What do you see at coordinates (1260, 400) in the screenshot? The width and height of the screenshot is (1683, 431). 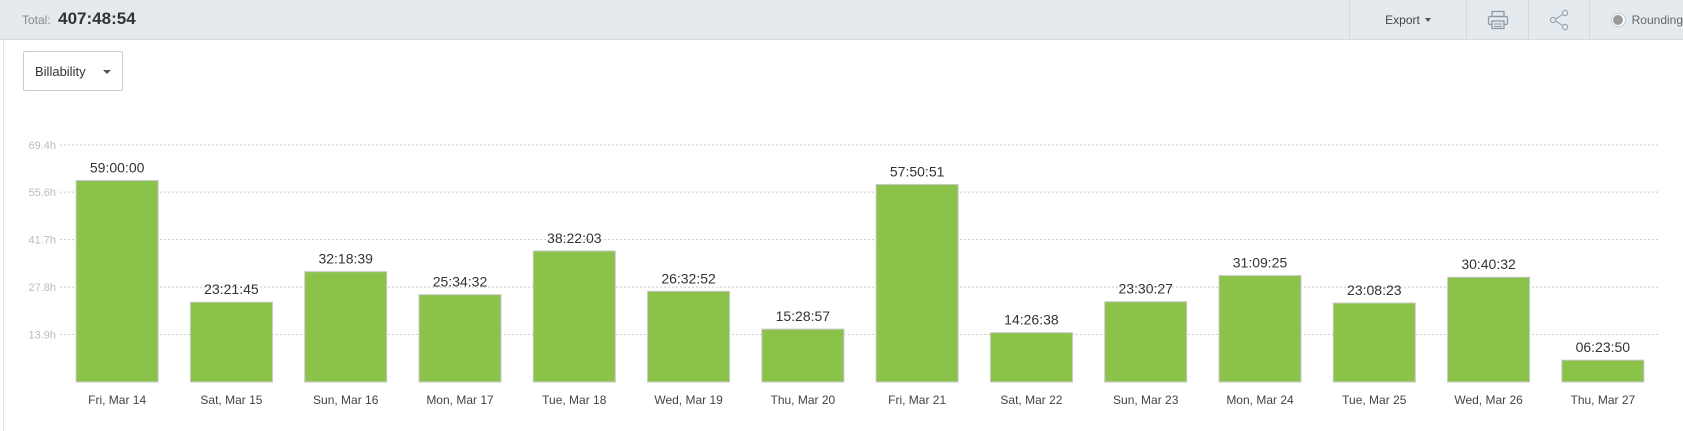 I see `x-tick-label: Mon, Mar 24` at bounding box center [1260, 400].